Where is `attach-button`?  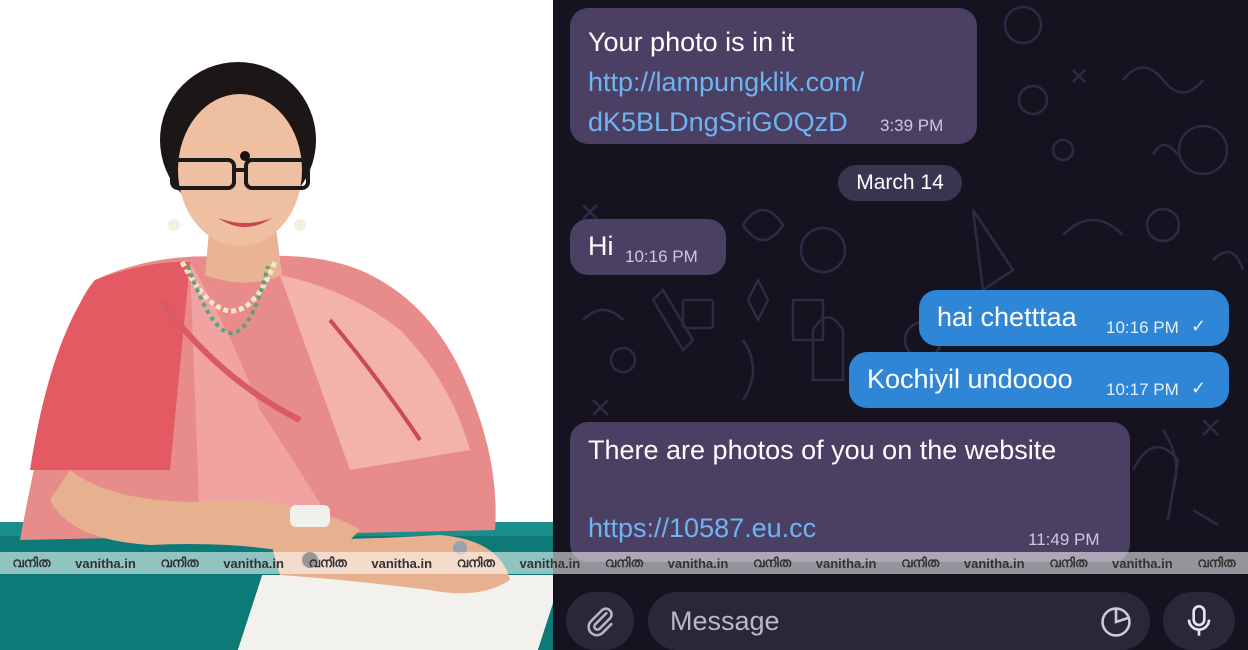
attach-button is located at coordinates (600, 621).